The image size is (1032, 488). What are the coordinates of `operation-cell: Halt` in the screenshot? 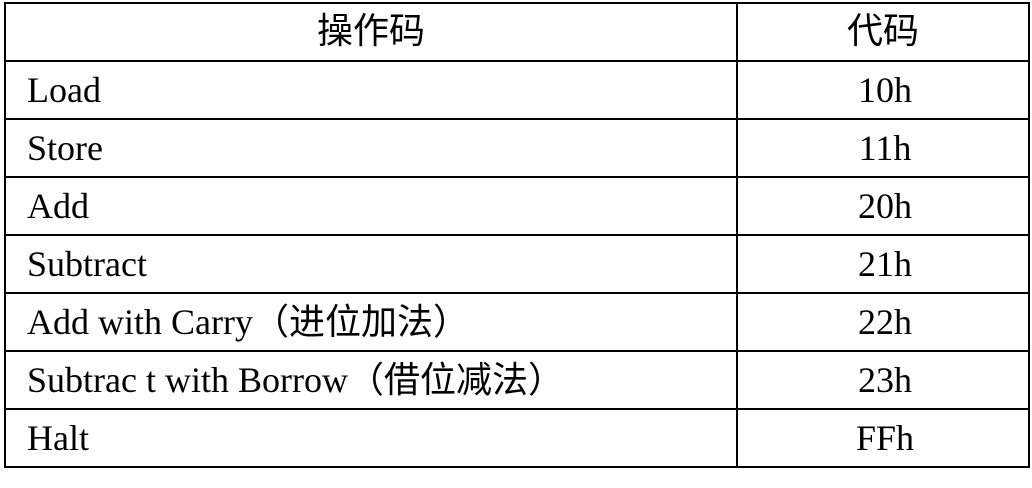 It's located at (371, 438).